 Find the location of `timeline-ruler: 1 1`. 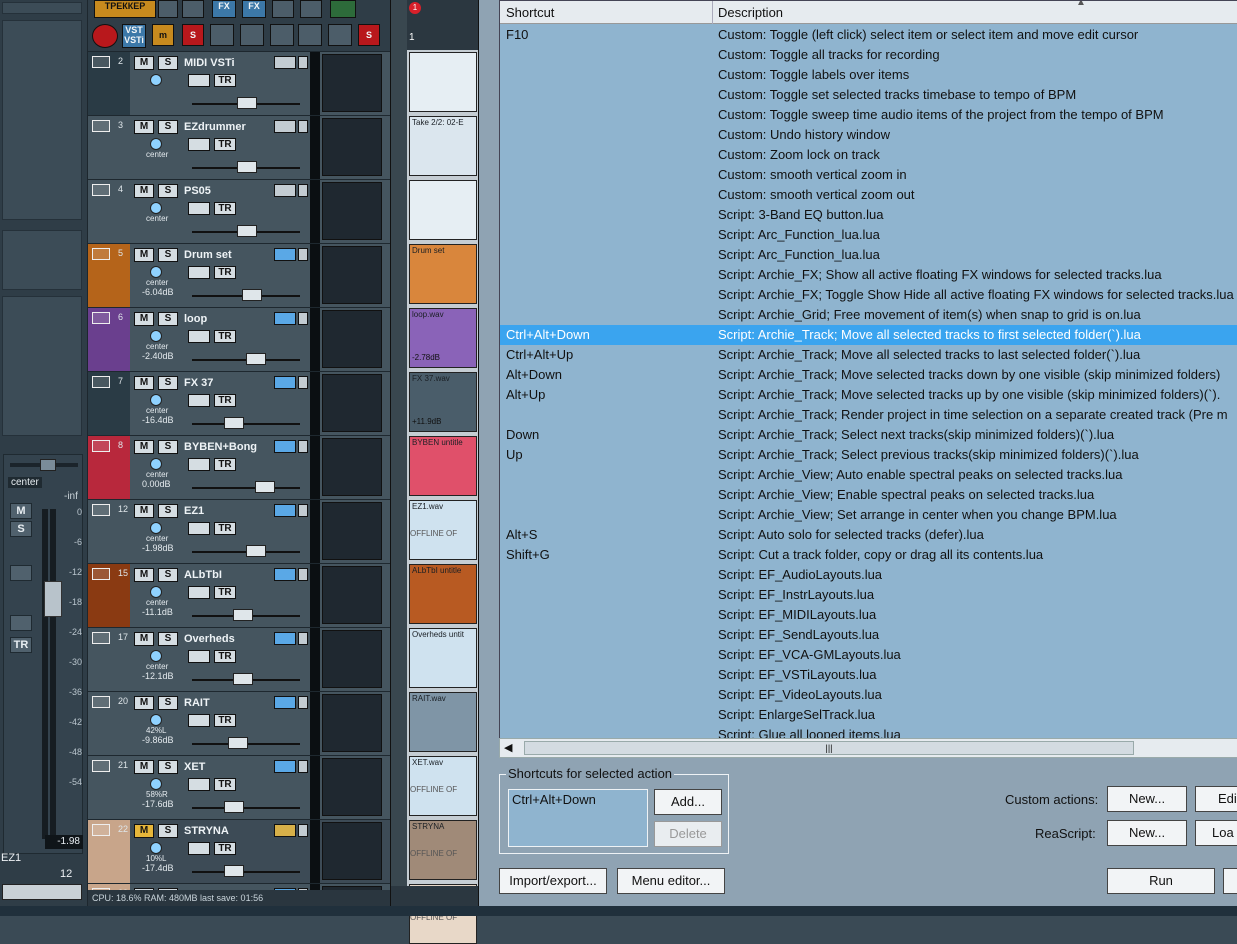

timeline-ruler: 1 1 is located at coordinates (443, 25).